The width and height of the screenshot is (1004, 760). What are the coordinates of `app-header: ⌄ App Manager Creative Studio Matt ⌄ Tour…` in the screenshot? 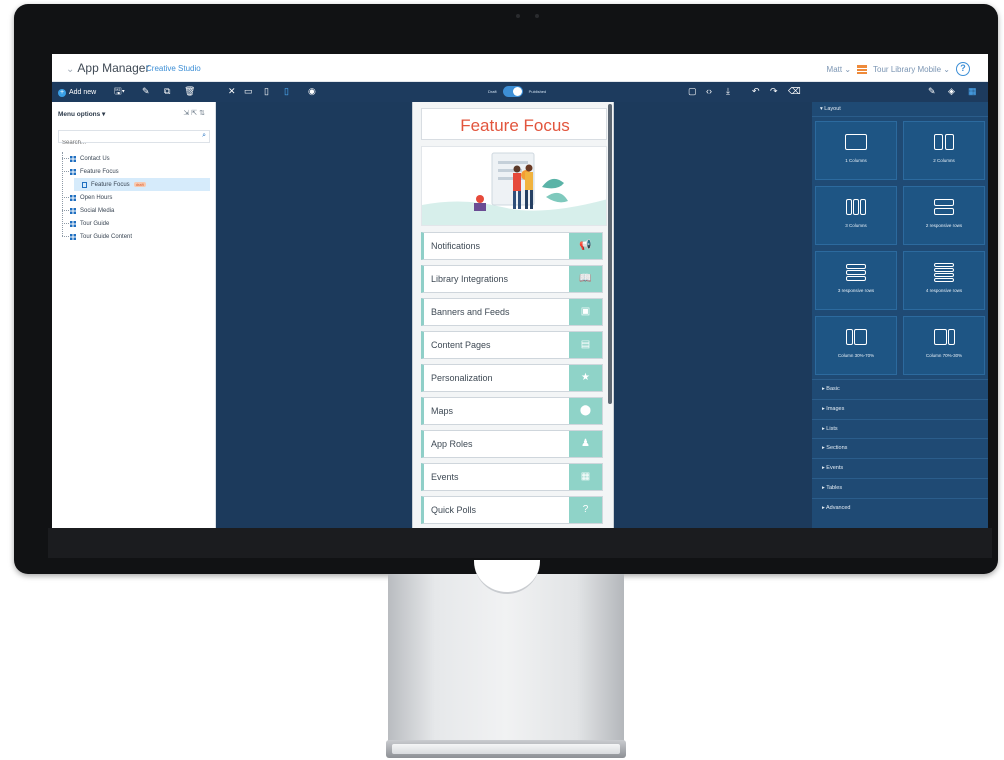 It's located at (520, 68).